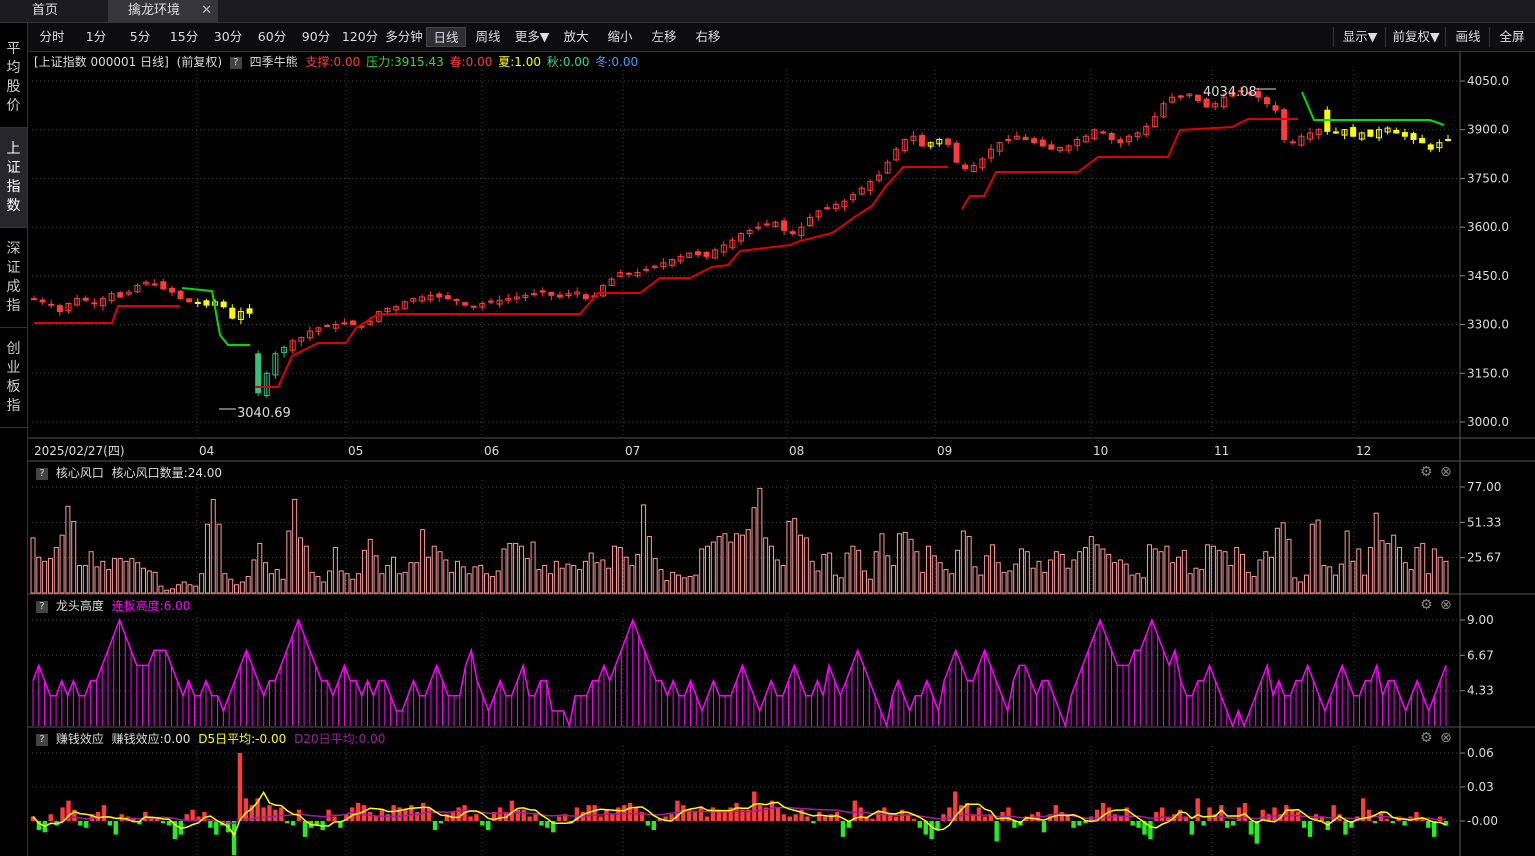 This screenshot has width=1535, height=856. I want to click on x-tick-label: 05, so click(355, 451).